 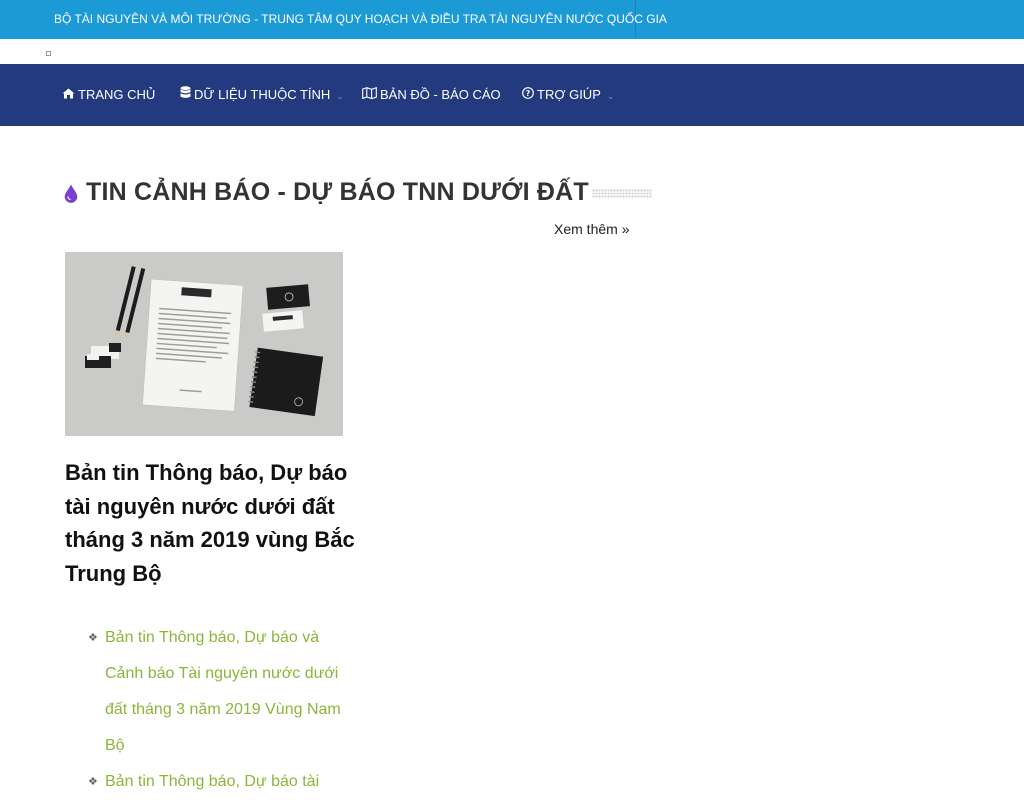 I want to click on featured-thumbnail, so click(x=204, y=344).